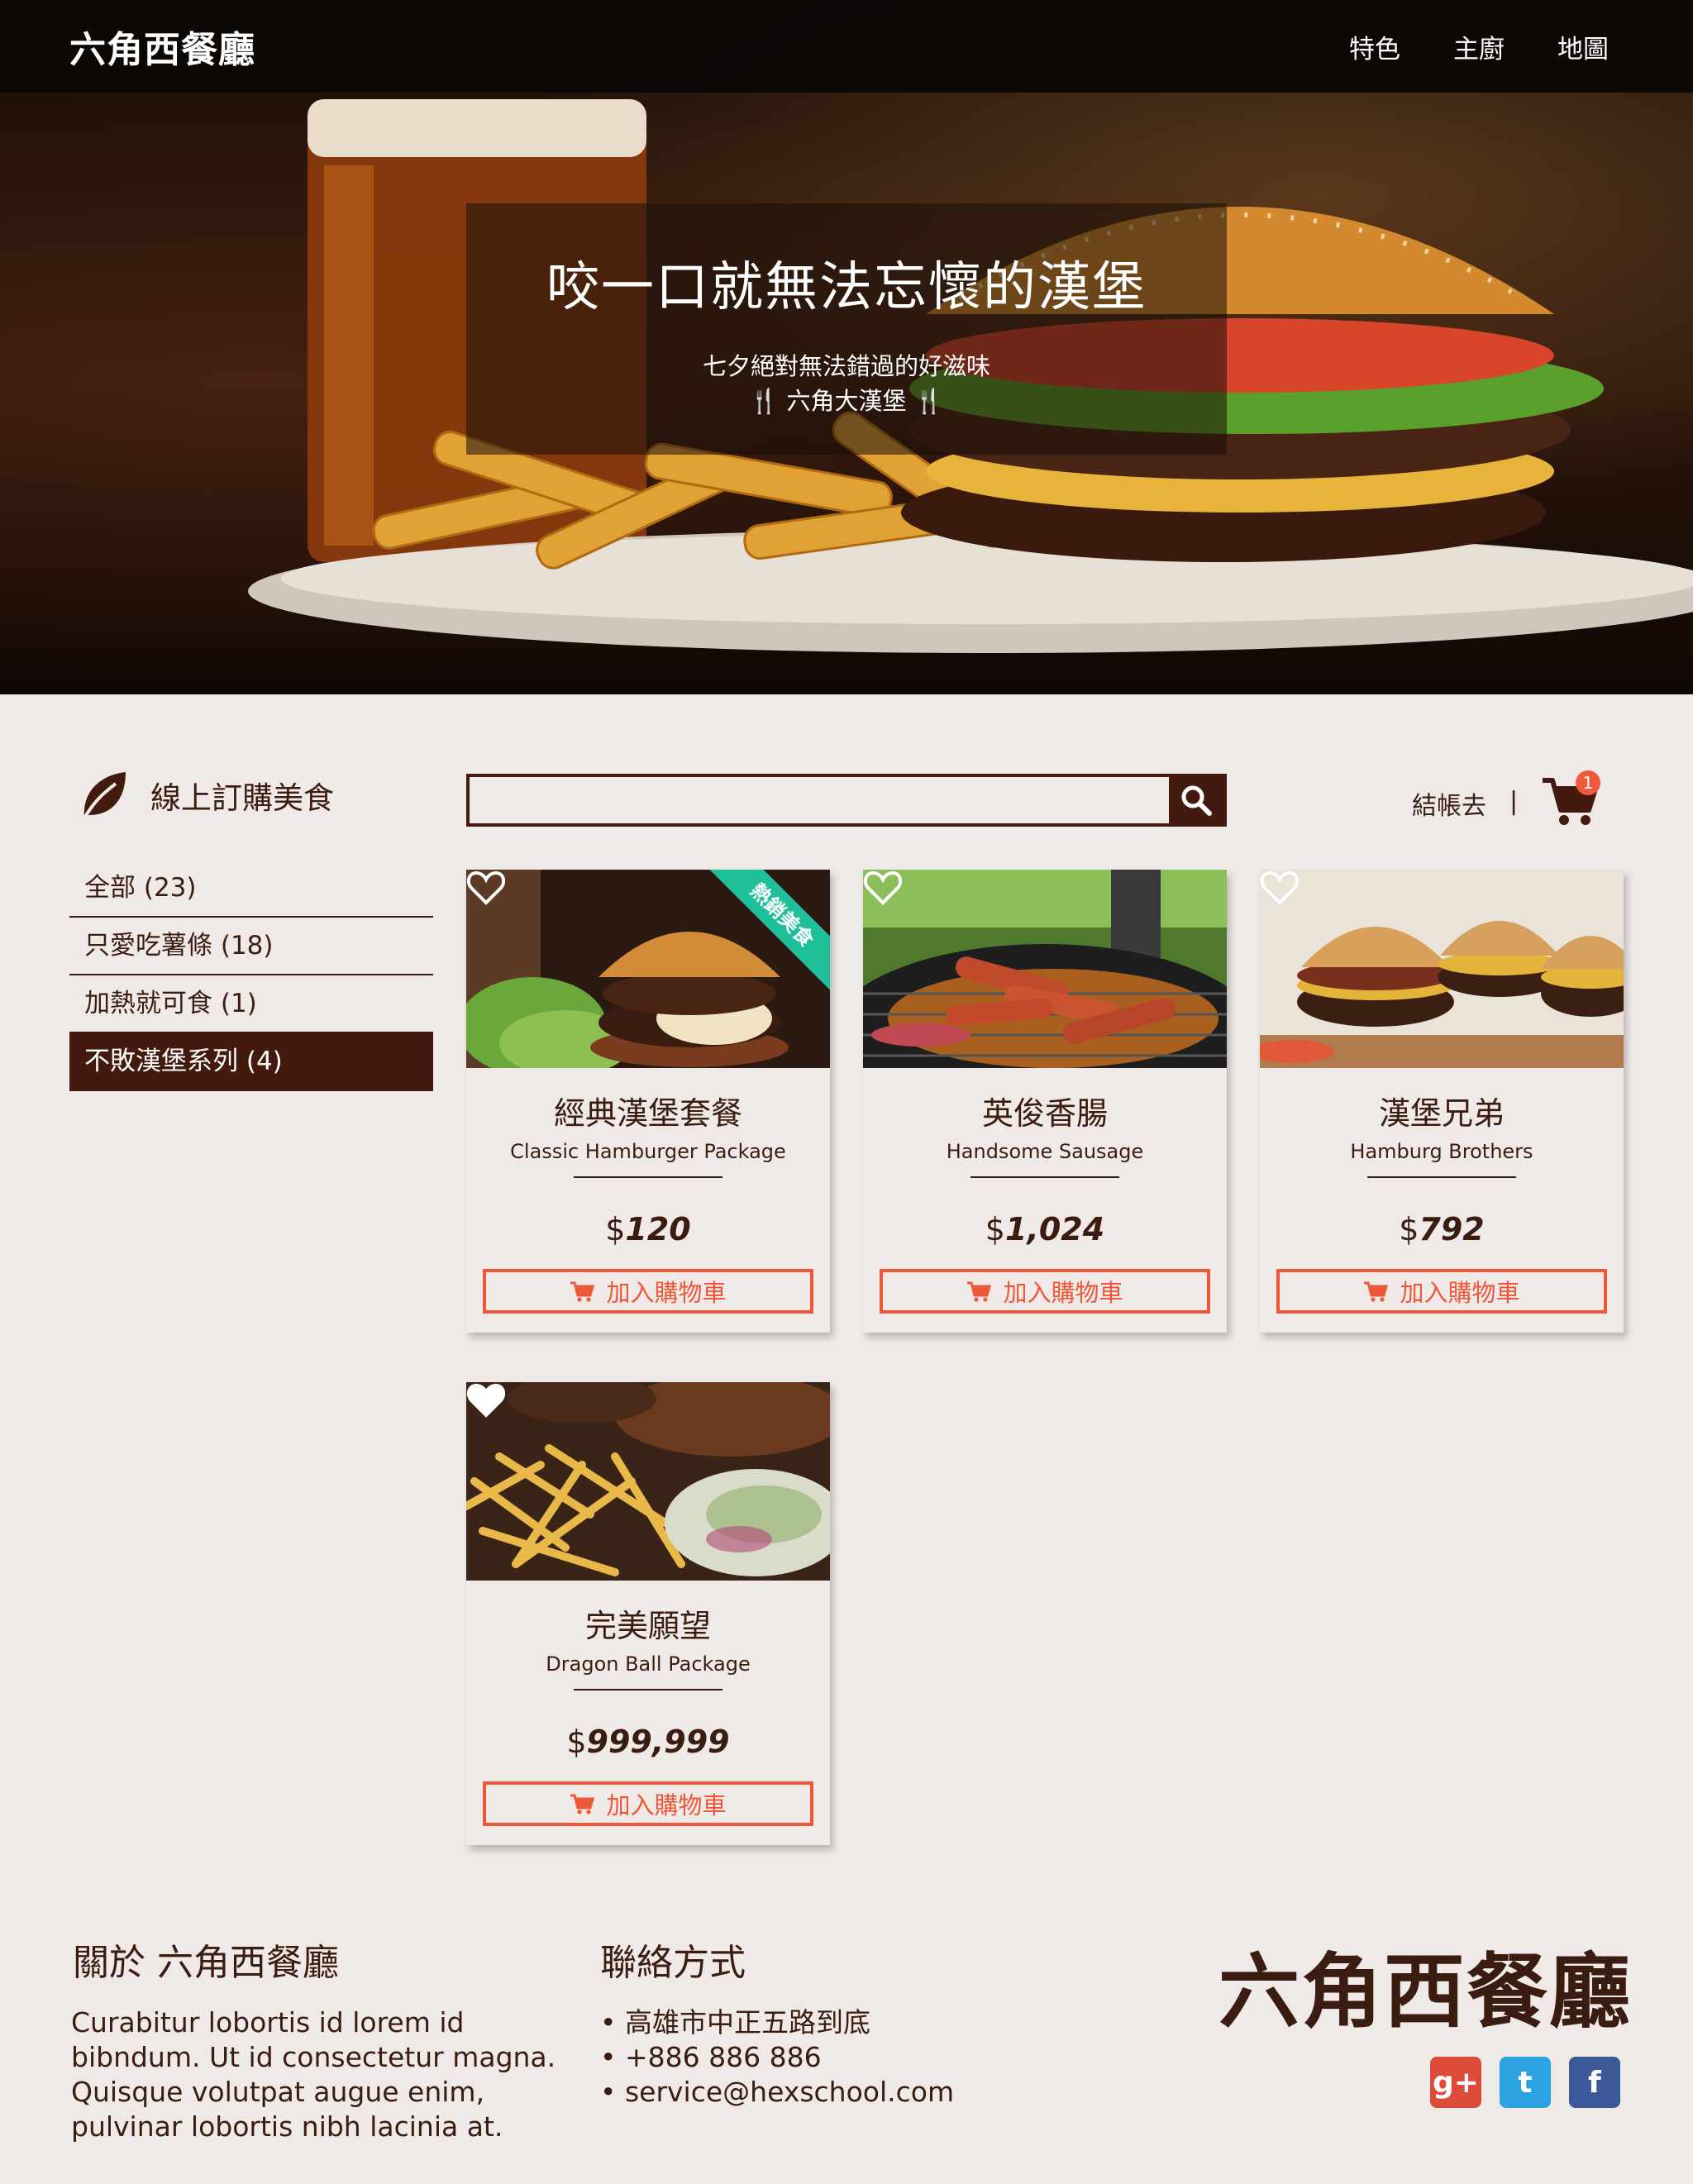  I want to click on product-card: 英俊香腸 Handsome Sausage $1,024 加入購物車, so click(1045, 1101).